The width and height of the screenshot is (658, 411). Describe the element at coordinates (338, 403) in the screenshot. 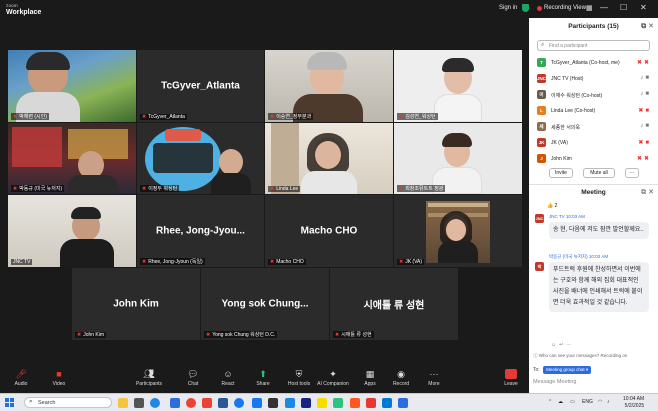

I see `app-green-icon` at that location.